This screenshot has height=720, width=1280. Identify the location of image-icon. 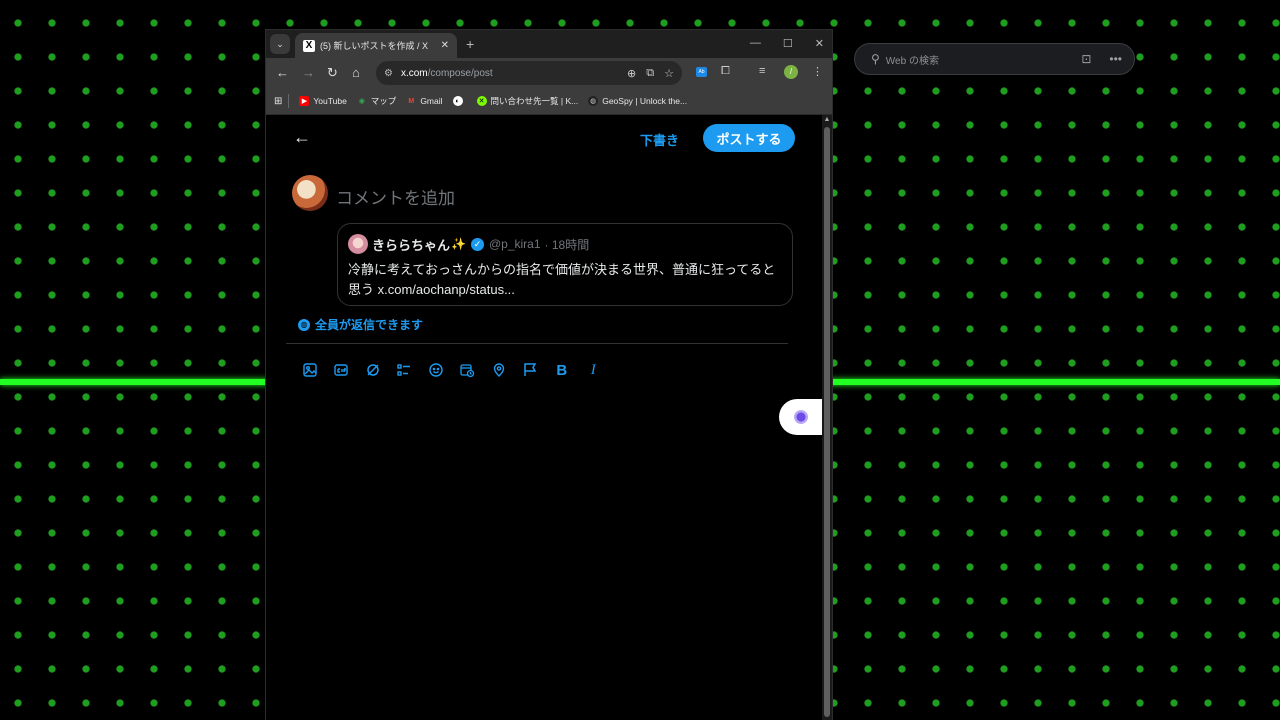
(310, 370).